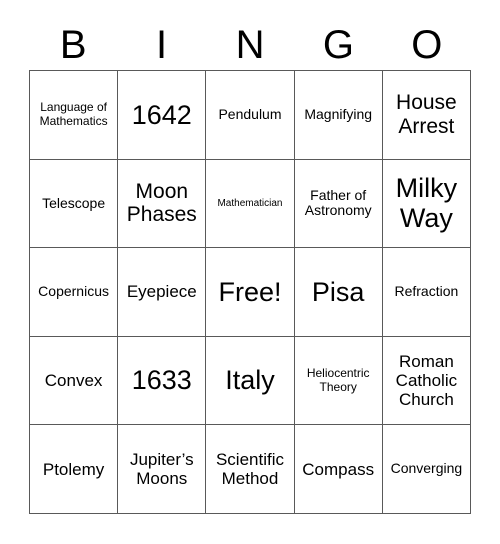  What do you see at coordinates (73, 45) in the screenshot?
I see `bingo-header-letter-b: B` at bounding box center [73, 45].